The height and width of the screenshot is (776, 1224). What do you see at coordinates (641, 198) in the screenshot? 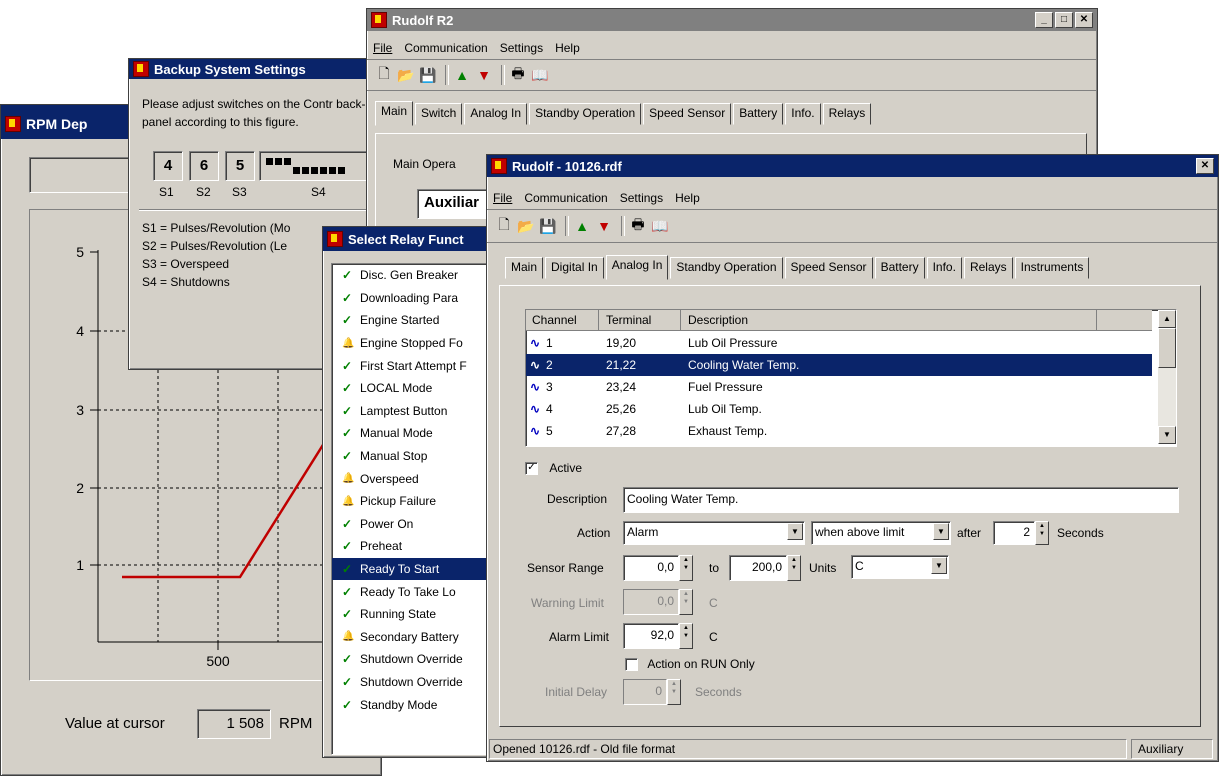
I see `main-menu-settings: Settings` at bounding box center [641, 198].